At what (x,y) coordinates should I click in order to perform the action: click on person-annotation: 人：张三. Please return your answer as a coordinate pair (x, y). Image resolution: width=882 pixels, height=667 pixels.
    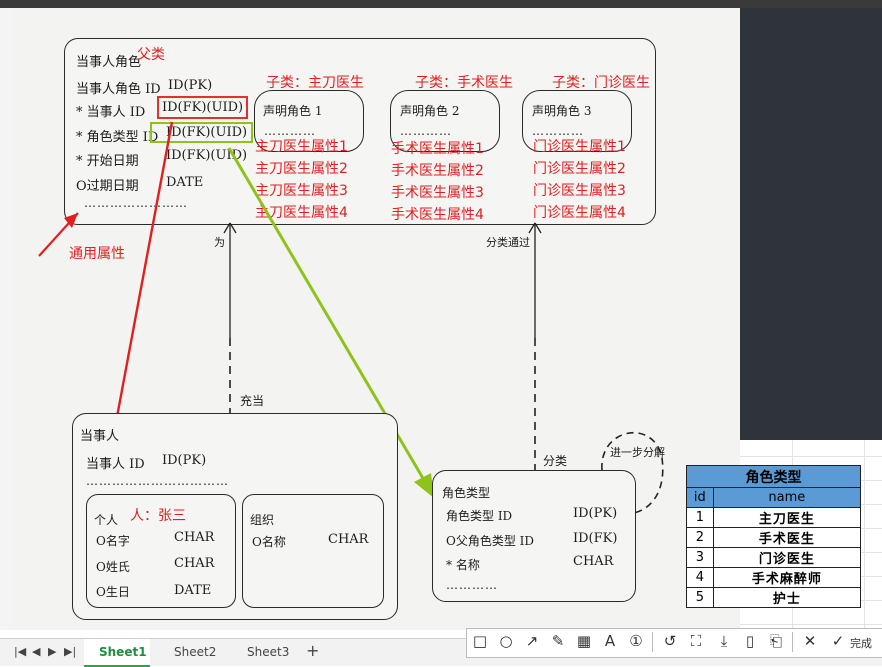
    Looking at the image, I should click on (158, 516).